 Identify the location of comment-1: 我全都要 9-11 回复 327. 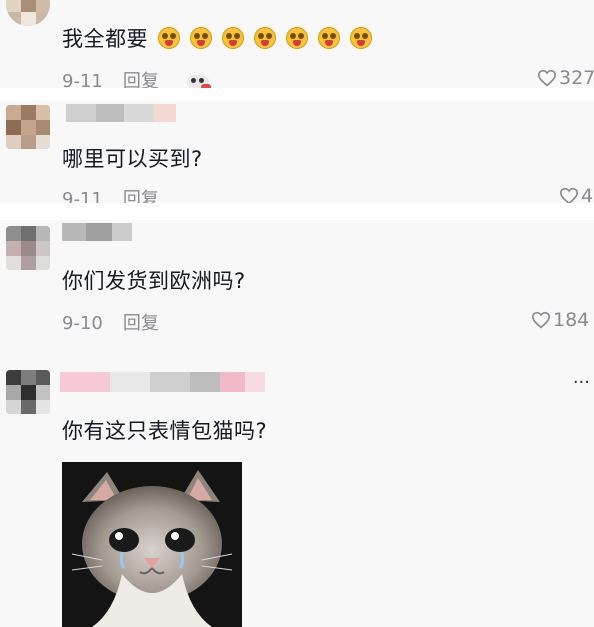
(297, 44).